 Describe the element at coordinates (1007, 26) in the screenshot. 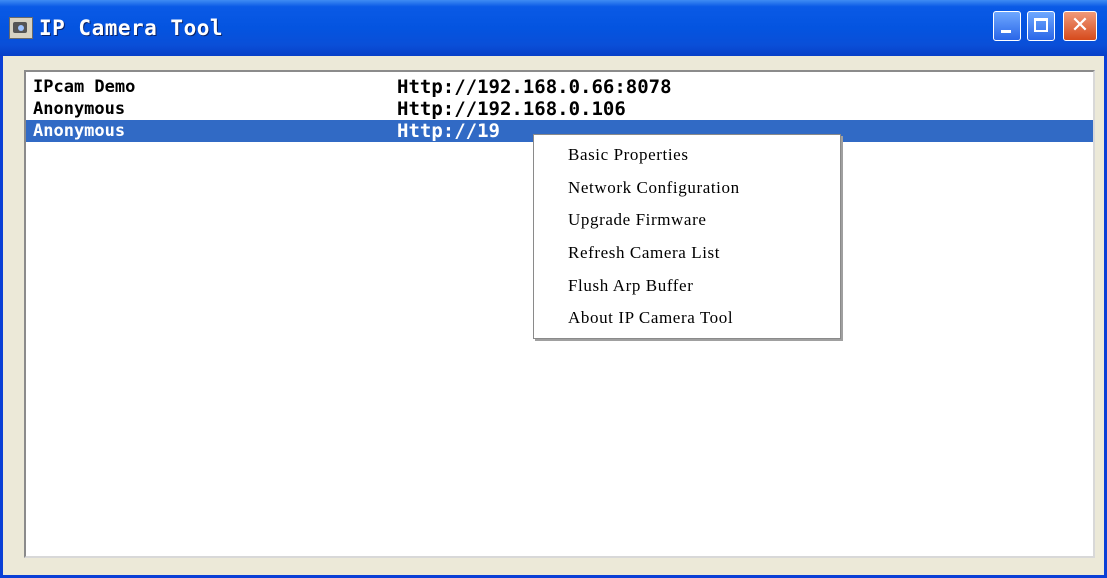

I see `minimize-button` at that location.